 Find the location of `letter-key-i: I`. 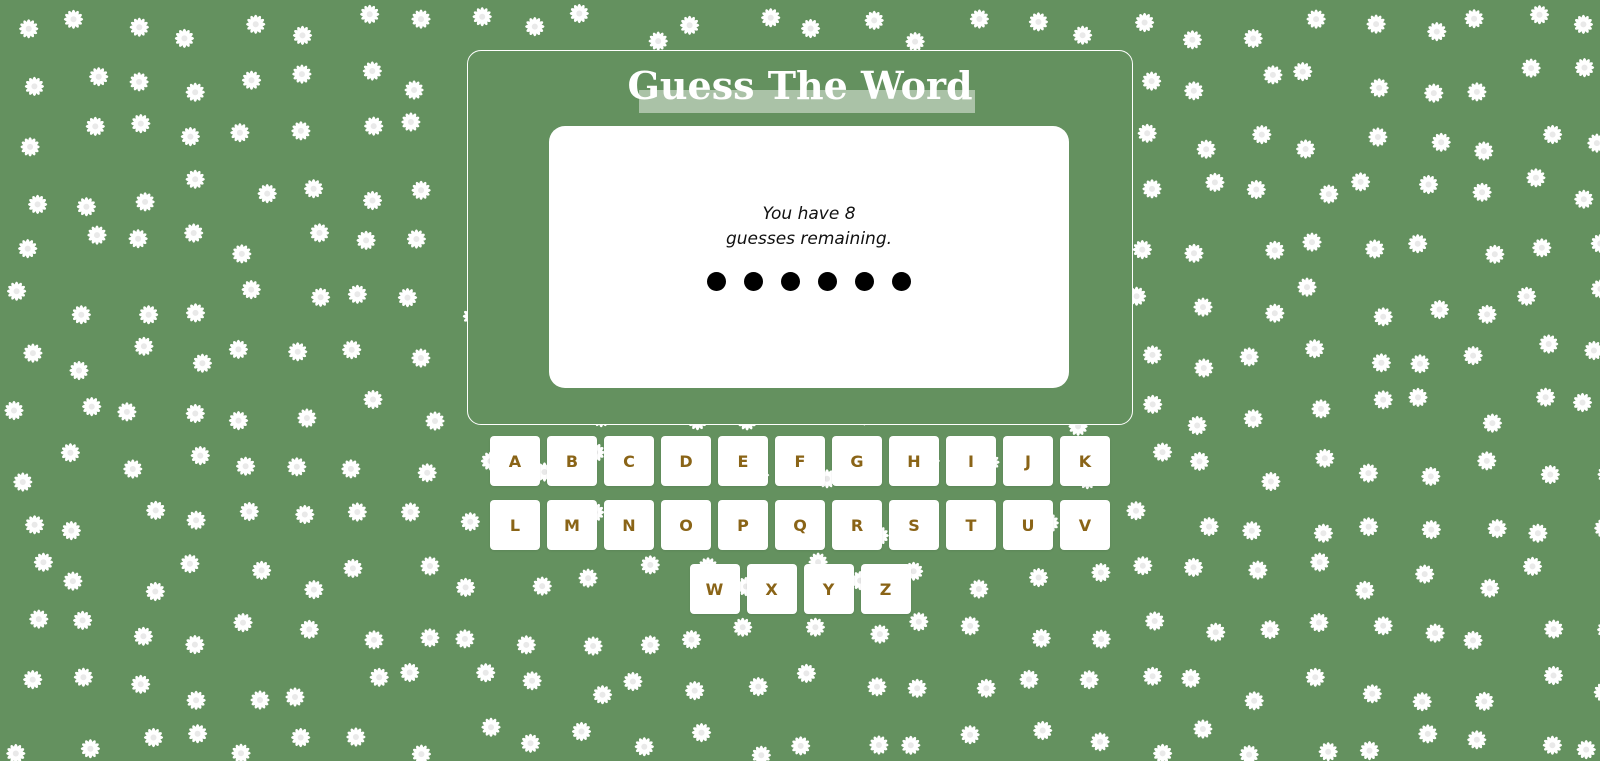

letter-key-i: I is located at coordinates (971, 461).